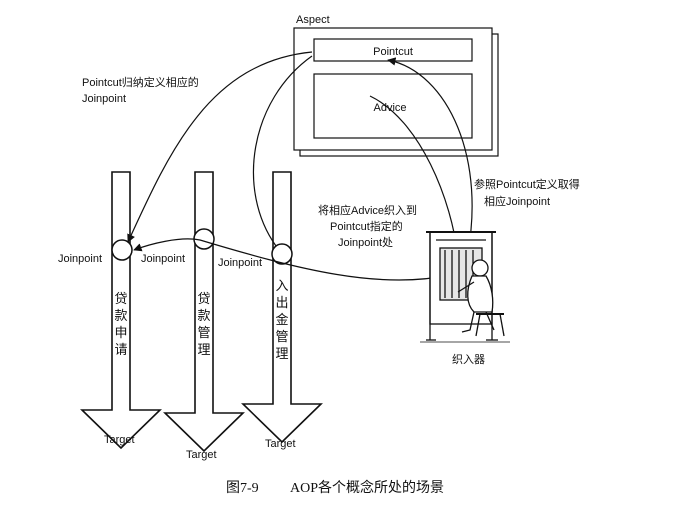 The width and height of the screenshot is (687, 507). I want to click on weave-note-line2: Pointcut指定的, so click(366, 226).